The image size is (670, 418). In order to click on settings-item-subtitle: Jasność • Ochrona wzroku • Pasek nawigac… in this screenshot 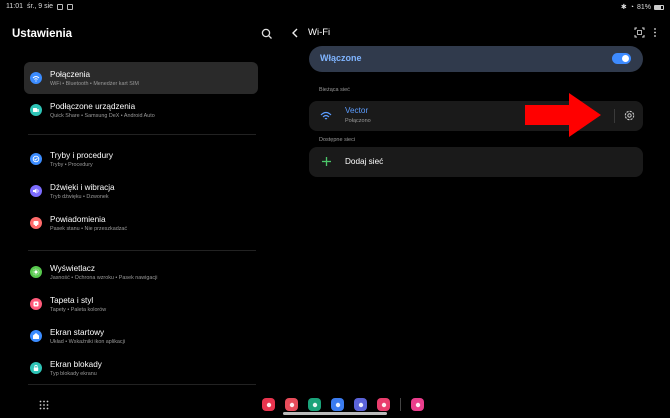, I will do `click(104, 277)`.